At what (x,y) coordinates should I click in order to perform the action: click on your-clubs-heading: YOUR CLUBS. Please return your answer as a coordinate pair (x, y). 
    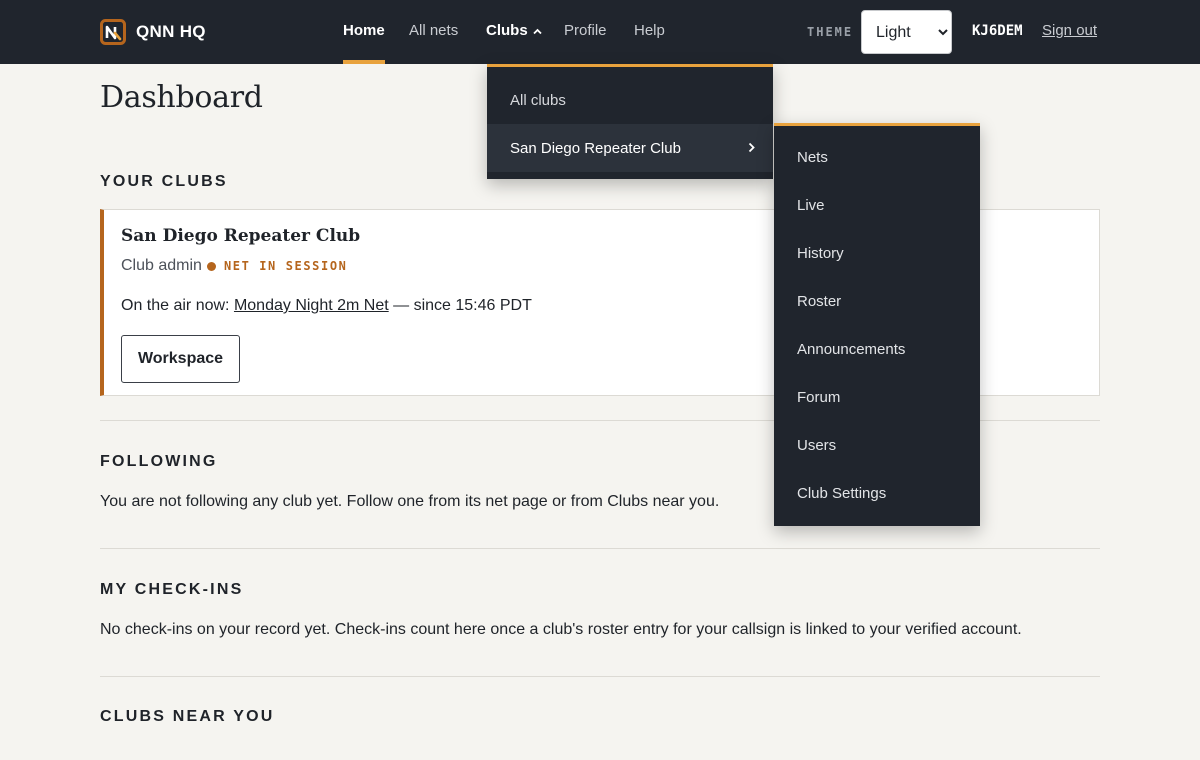
    Looking at the image, I should click on (164, 181).